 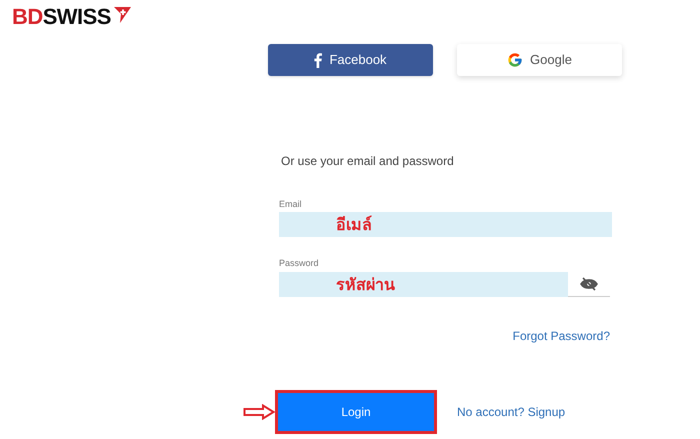 I want to click on intro-text: Or use your email and password, so click(x=368, y=161).